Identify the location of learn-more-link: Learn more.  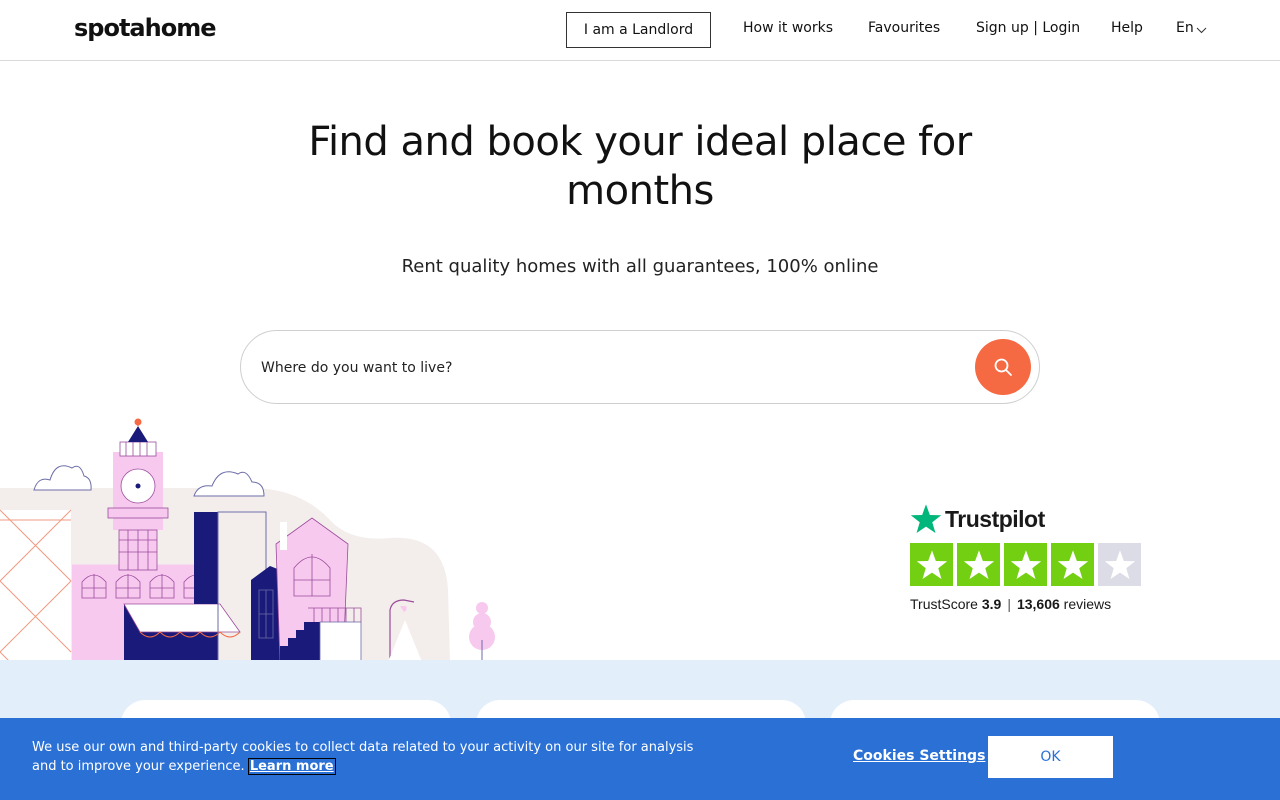
(291, 766).